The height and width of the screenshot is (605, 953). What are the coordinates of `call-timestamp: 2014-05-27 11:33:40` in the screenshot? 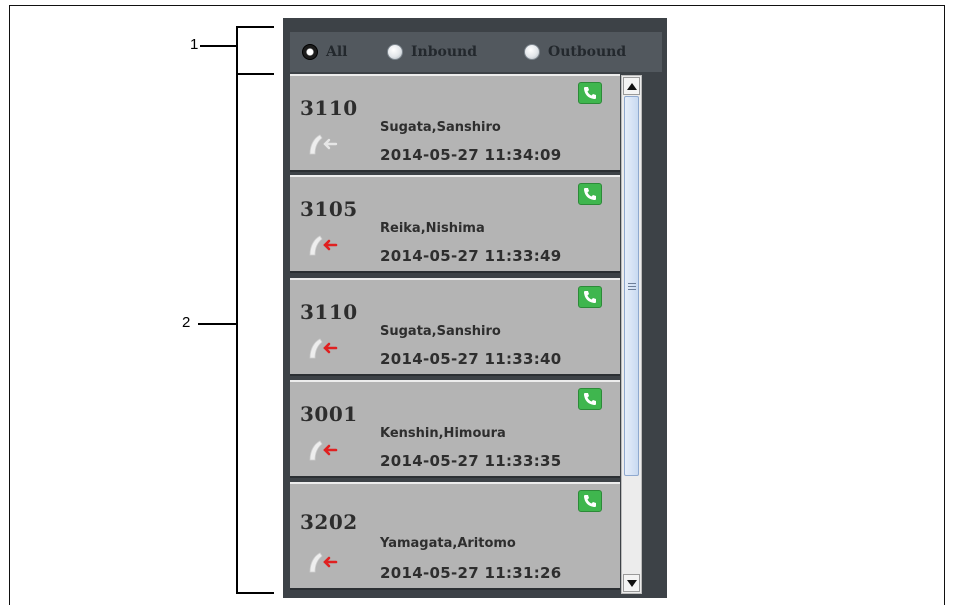 It's located at (471, 359).